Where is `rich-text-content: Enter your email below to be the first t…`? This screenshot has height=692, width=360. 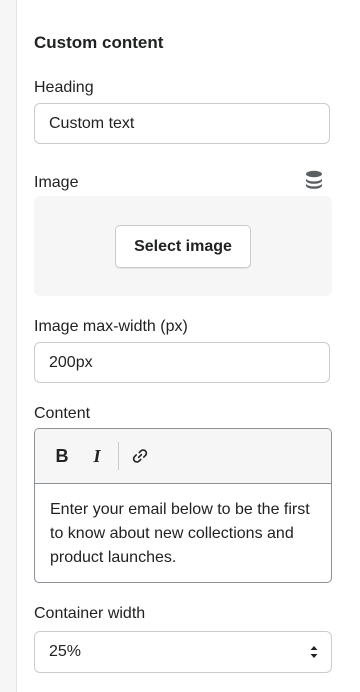
rich-text-content: Enter your email below to be the first t… is located at coordinates (185, 534).